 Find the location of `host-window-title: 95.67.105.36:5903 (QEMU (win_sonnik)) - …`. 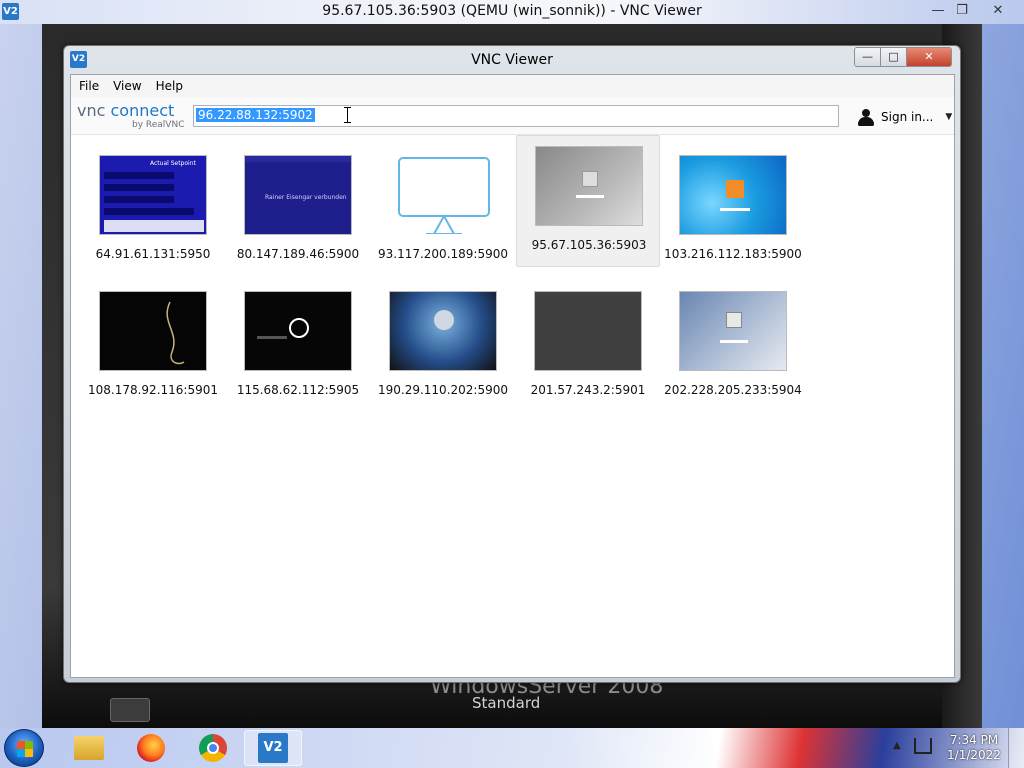

host-window-title: 95.67.105.36:5903 (QEMU (win_sonnik)) - … is located at coordinates (512, 11).